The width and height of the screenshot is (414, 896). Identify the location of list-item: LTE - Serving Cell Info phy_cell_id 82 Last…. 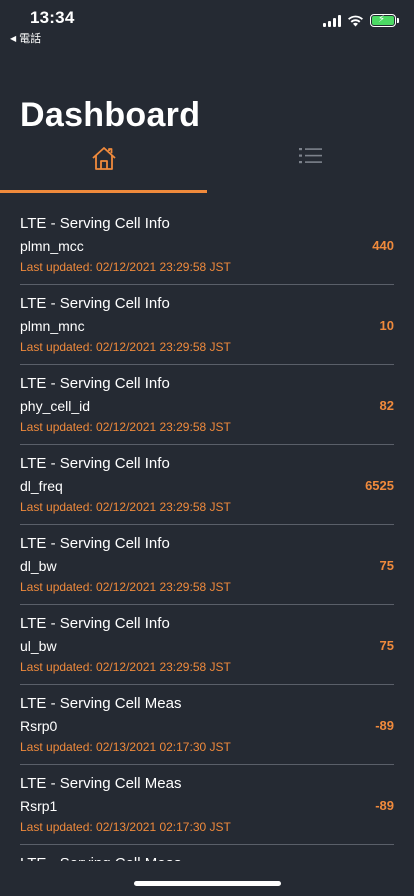
(207, 405).